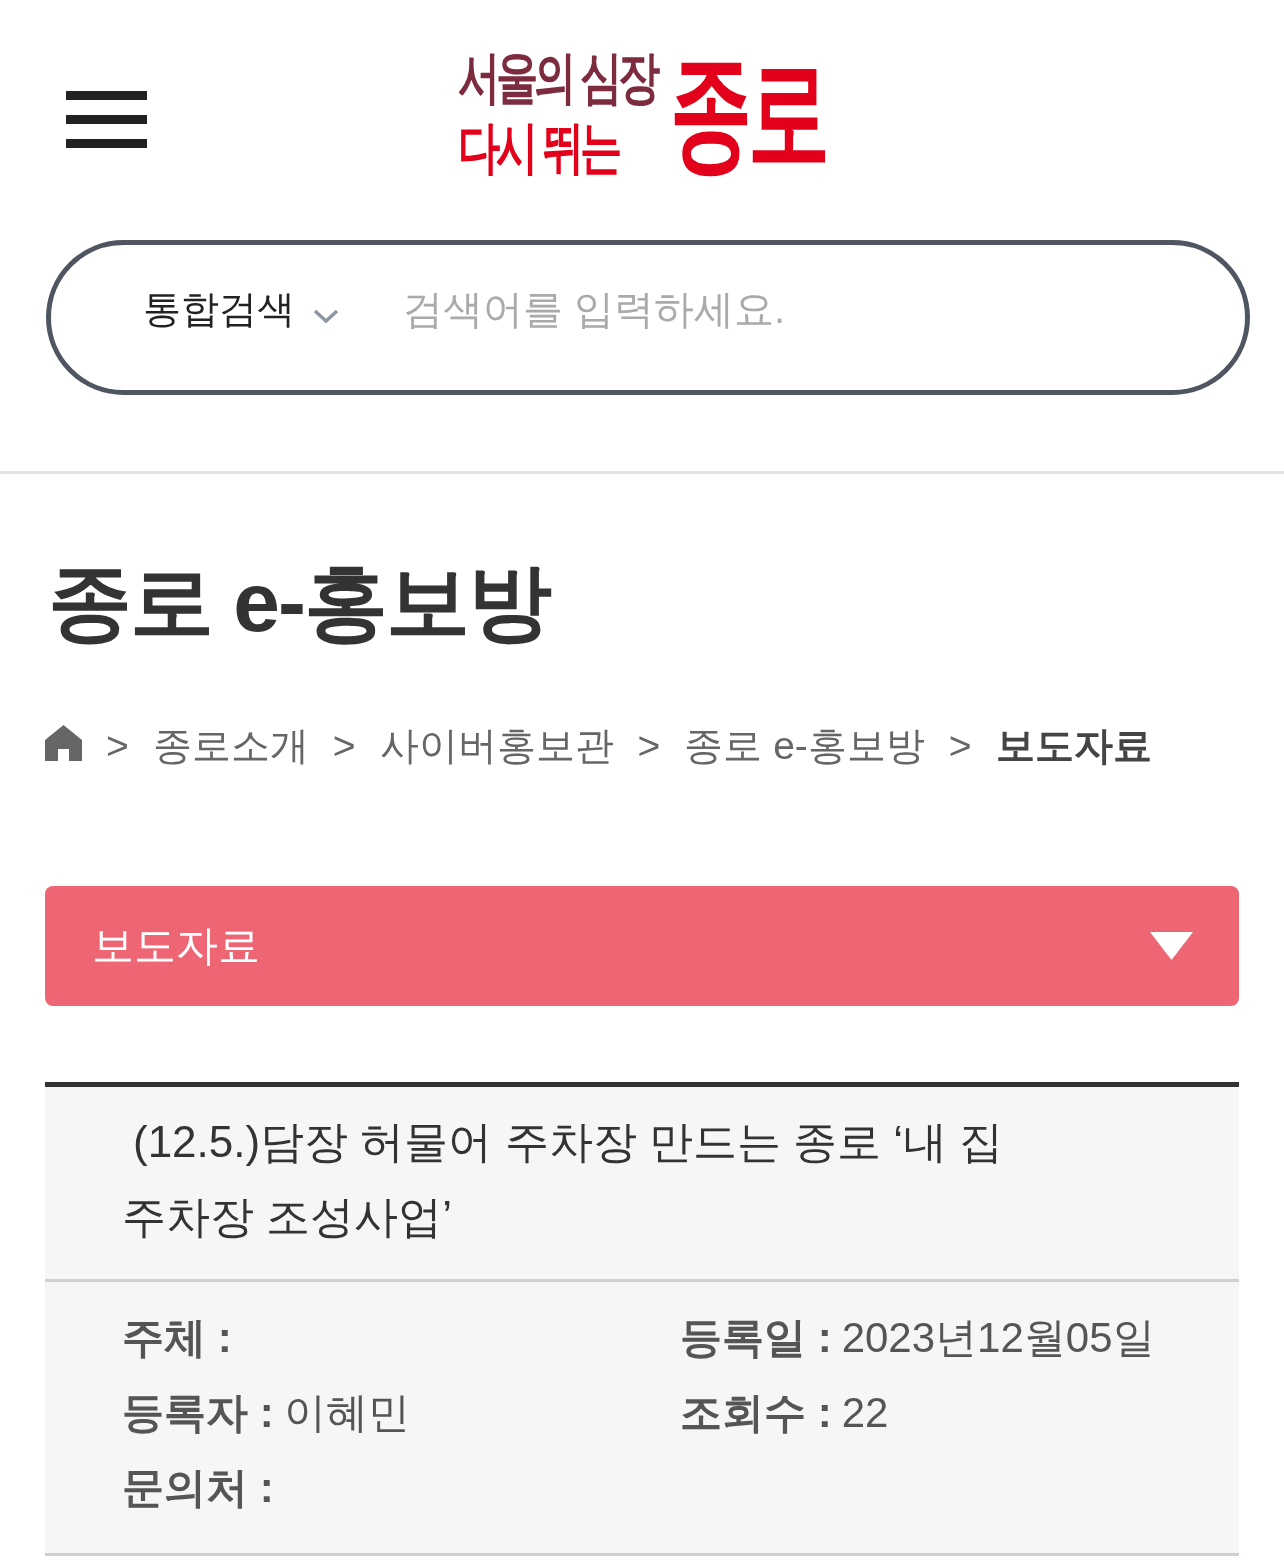 This screenshot has width=1284, height=1568. What do you see at coordinates (63, 742) in the screenshot?
I see `home-icon` at bounding box center [63, 742].